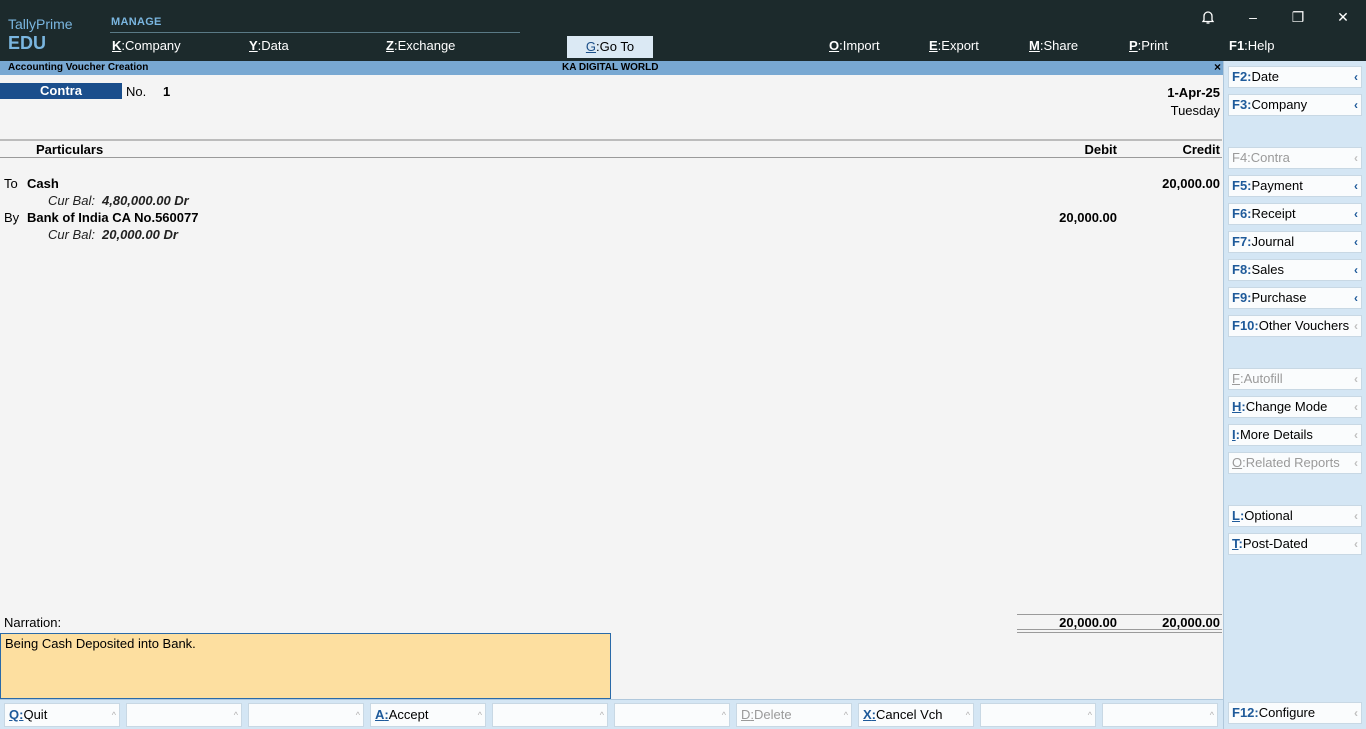 The height and width of the screenshot is (729, 1366). What do you see at coordinates (1236, 515) in the screenshot?
I see `button-key: L` at bounding box center [1236, 515].